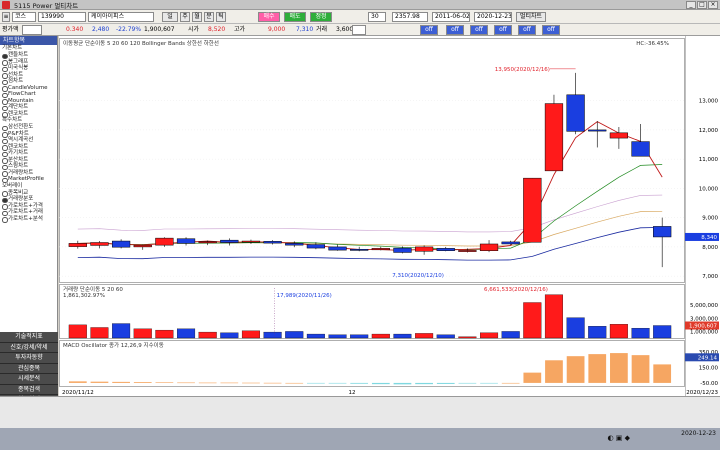 The height and width of the screenshot is (450, 720). I want to click on section-title: 특수차트, so click(28, 120).